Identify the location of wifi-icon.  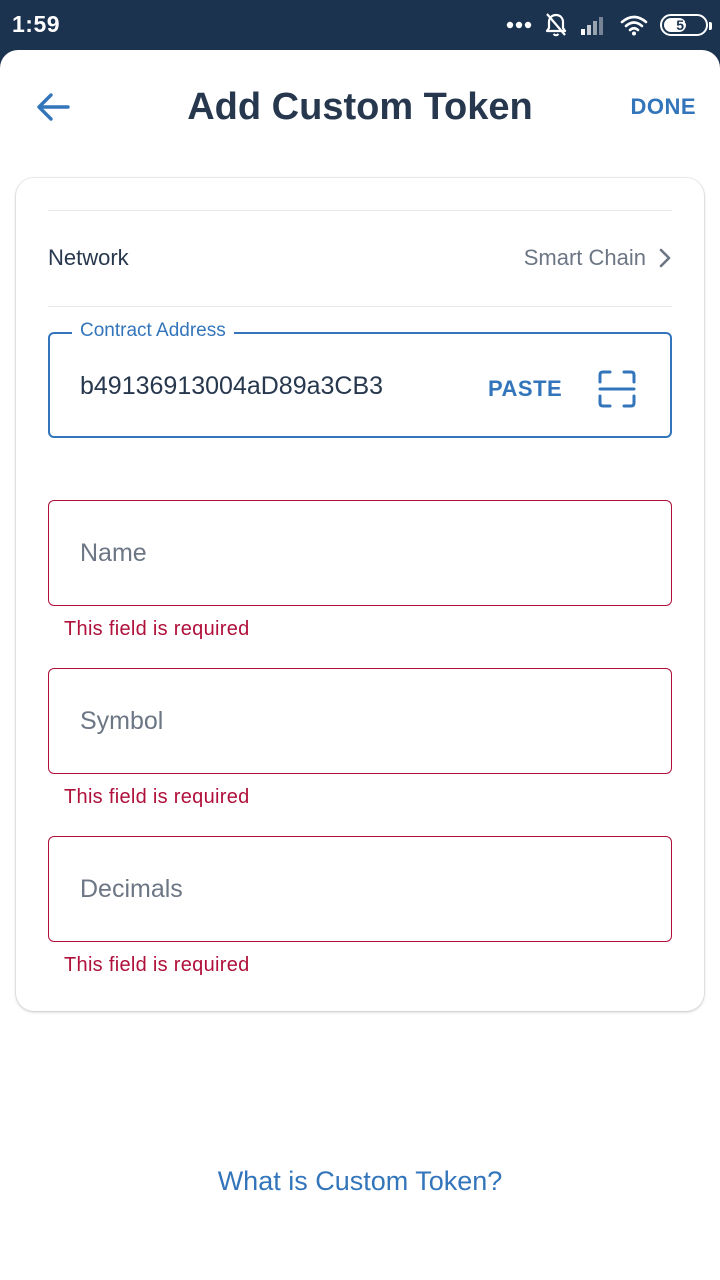
(634, 25).